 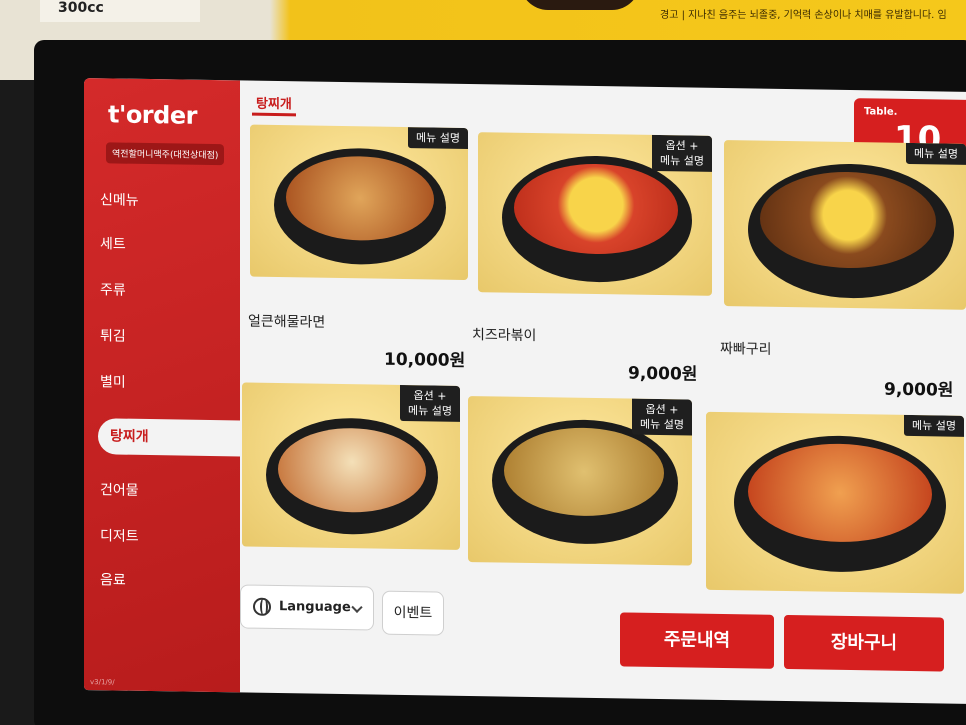 What do you see at coordinates (864, 643) in the screenshot?
I see `cart-button: 장바구니` at bounding box center [864, 643].